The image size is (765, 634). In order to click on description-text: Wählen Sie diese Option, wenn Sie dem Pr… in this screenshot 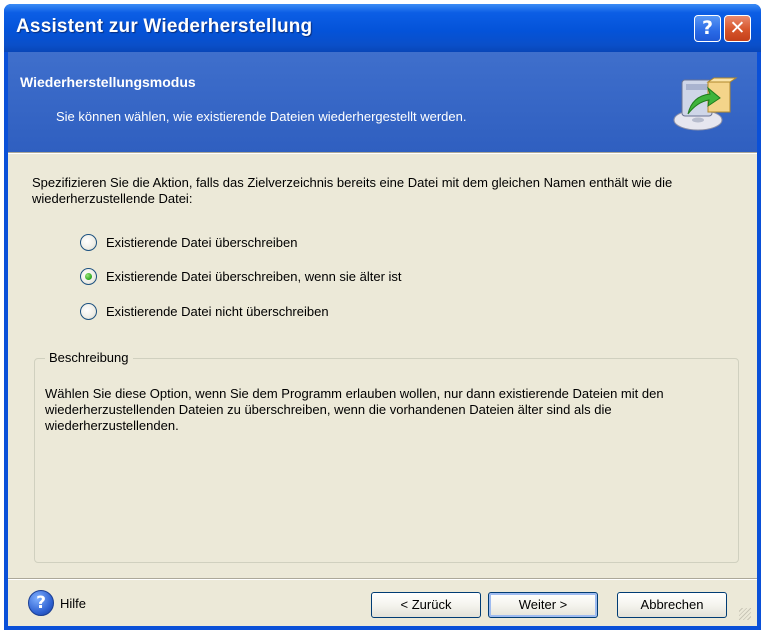, I will do `click(354, 409)`.